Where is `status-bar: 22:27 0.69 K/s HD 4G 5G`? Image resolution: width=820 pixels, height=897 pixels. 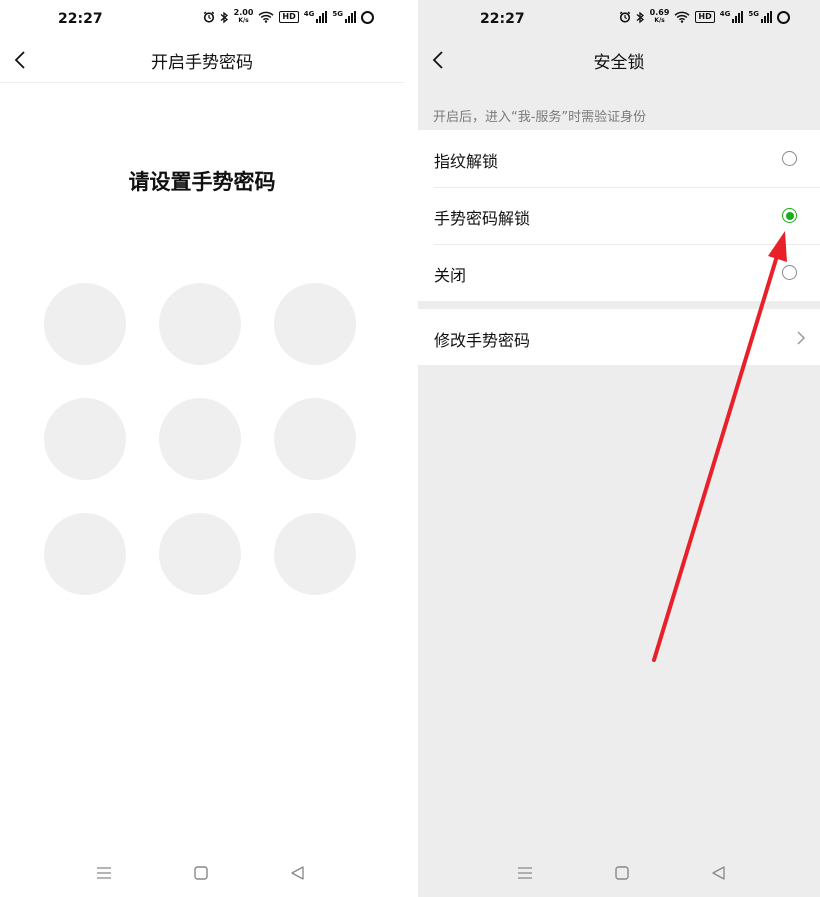 status-bar: 22:27 0.69 K/s HD 4G 5G is located at coordinates (619, 20).